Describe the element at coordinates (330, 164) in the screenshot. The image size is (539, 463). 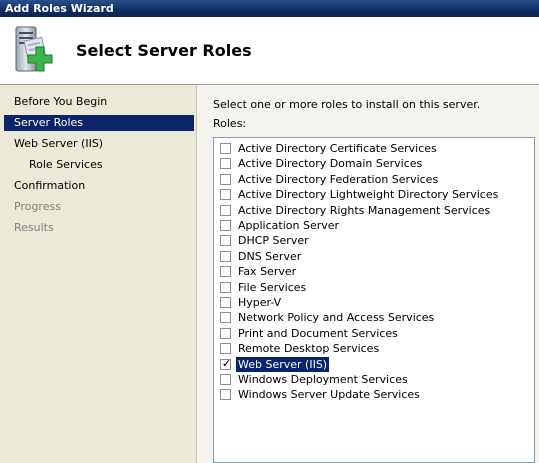
I see `role-label: Active Directory Domain Services` at that location.